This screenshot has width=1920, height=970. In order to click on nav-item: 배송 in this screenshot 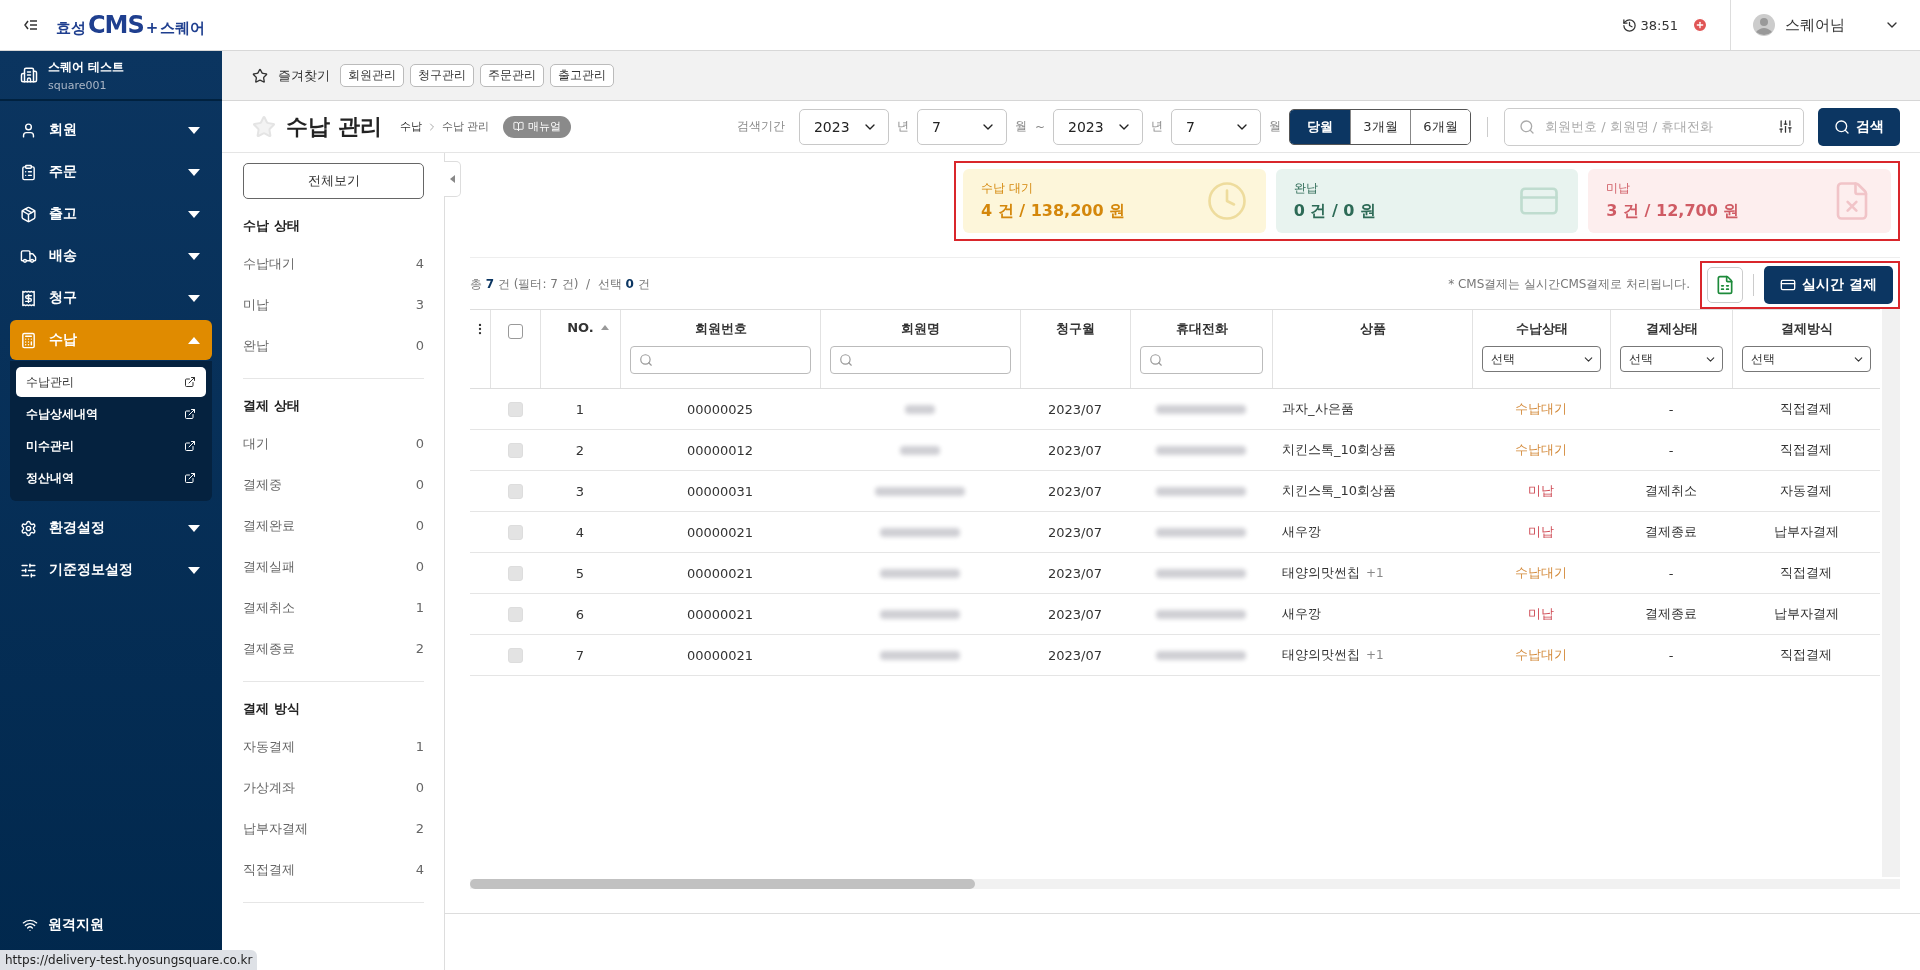, I will do `click(111, 256)`.